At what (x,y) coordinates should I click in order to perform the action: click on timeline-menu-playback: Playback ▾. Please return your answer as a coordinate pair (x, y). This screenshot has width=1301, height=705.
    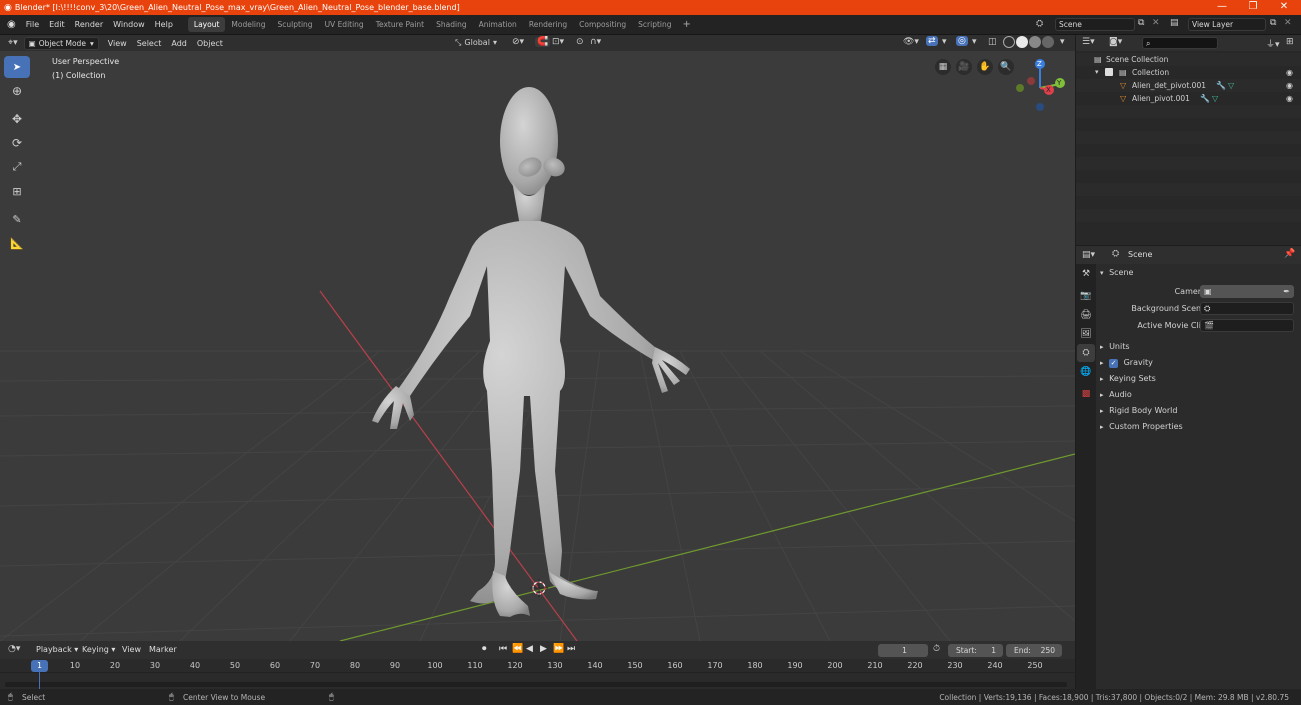
    Looking at the image, I should click on (57, 649).